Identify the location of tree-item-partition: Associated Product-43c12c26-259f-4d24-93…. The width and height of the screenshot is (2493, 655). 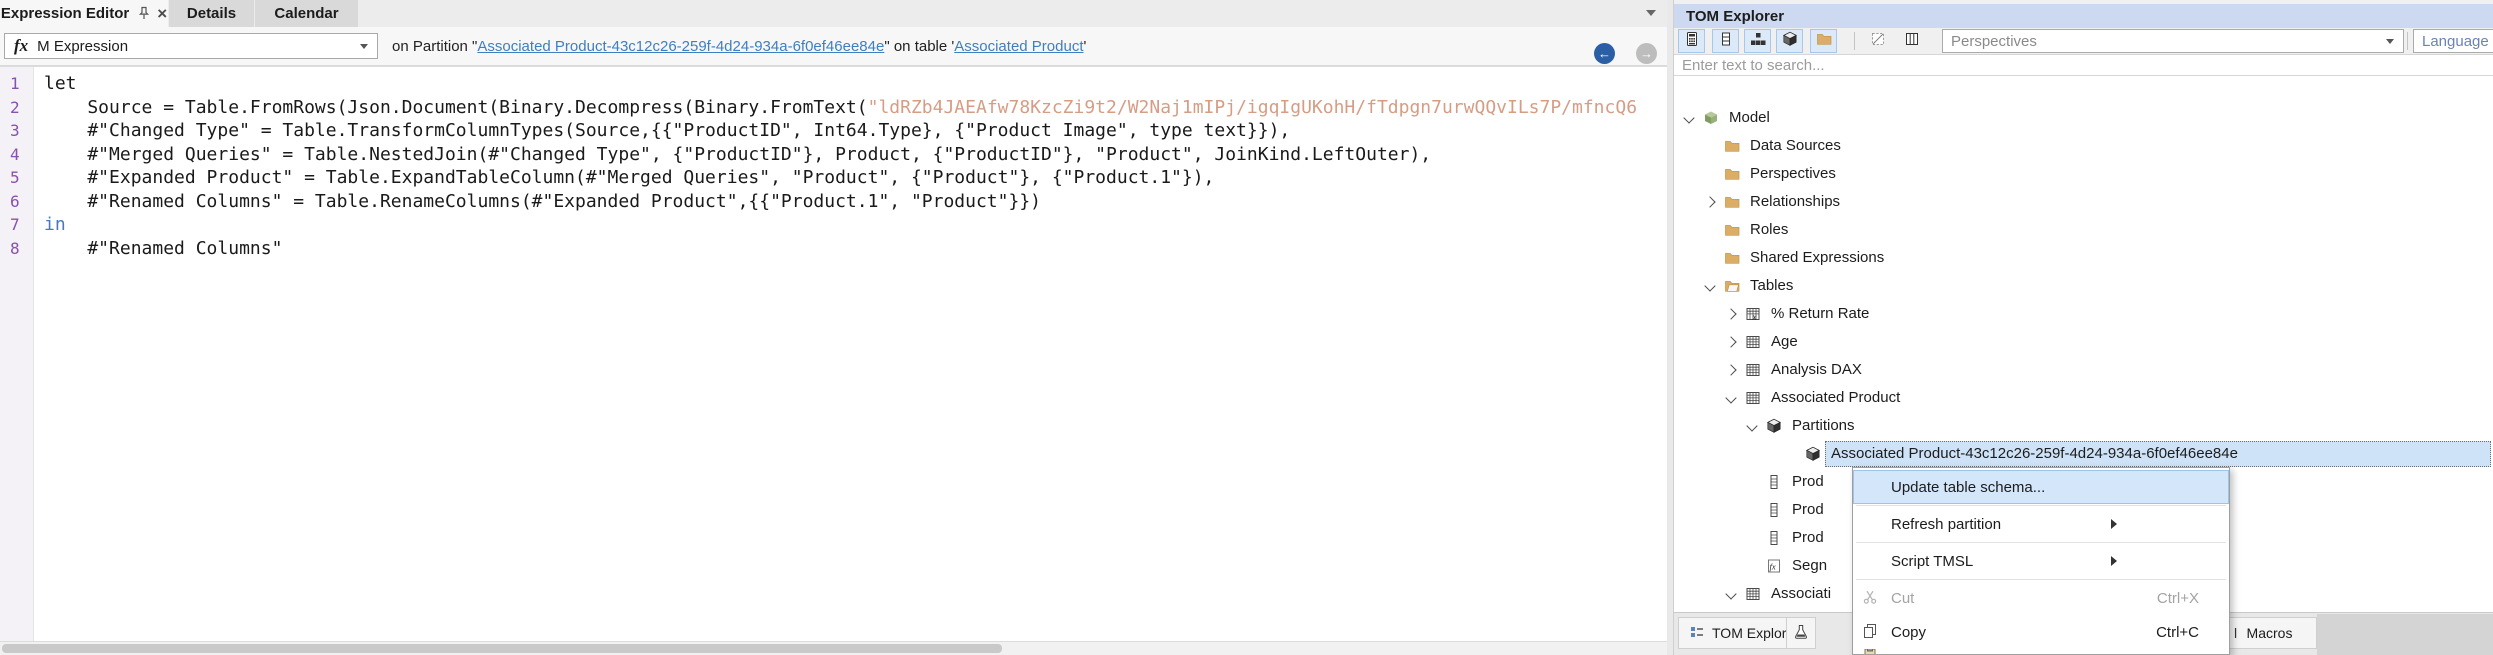
(2083, 454).